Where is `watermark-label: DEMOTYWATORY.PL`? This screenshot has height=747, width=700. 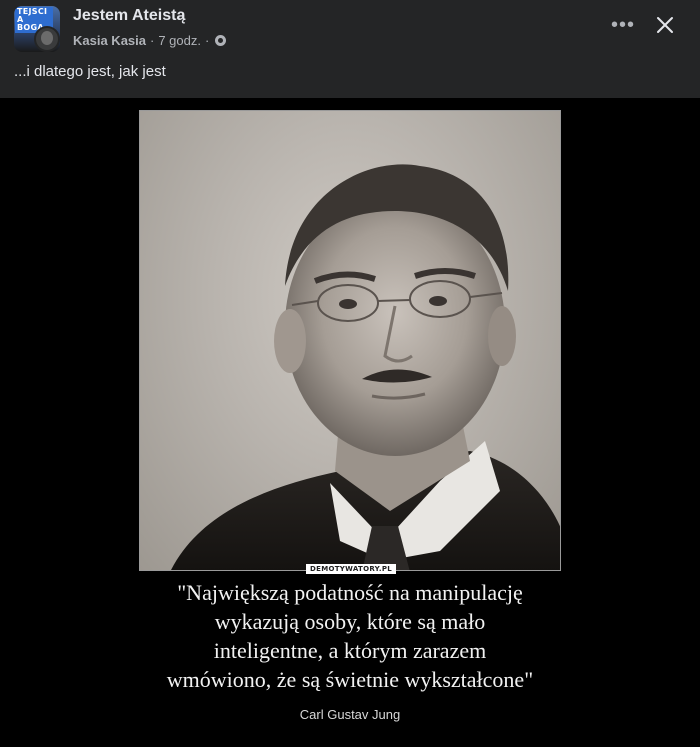 watermark-label: DEMOTYWATORY.PL is located at coordinates (351, 569).